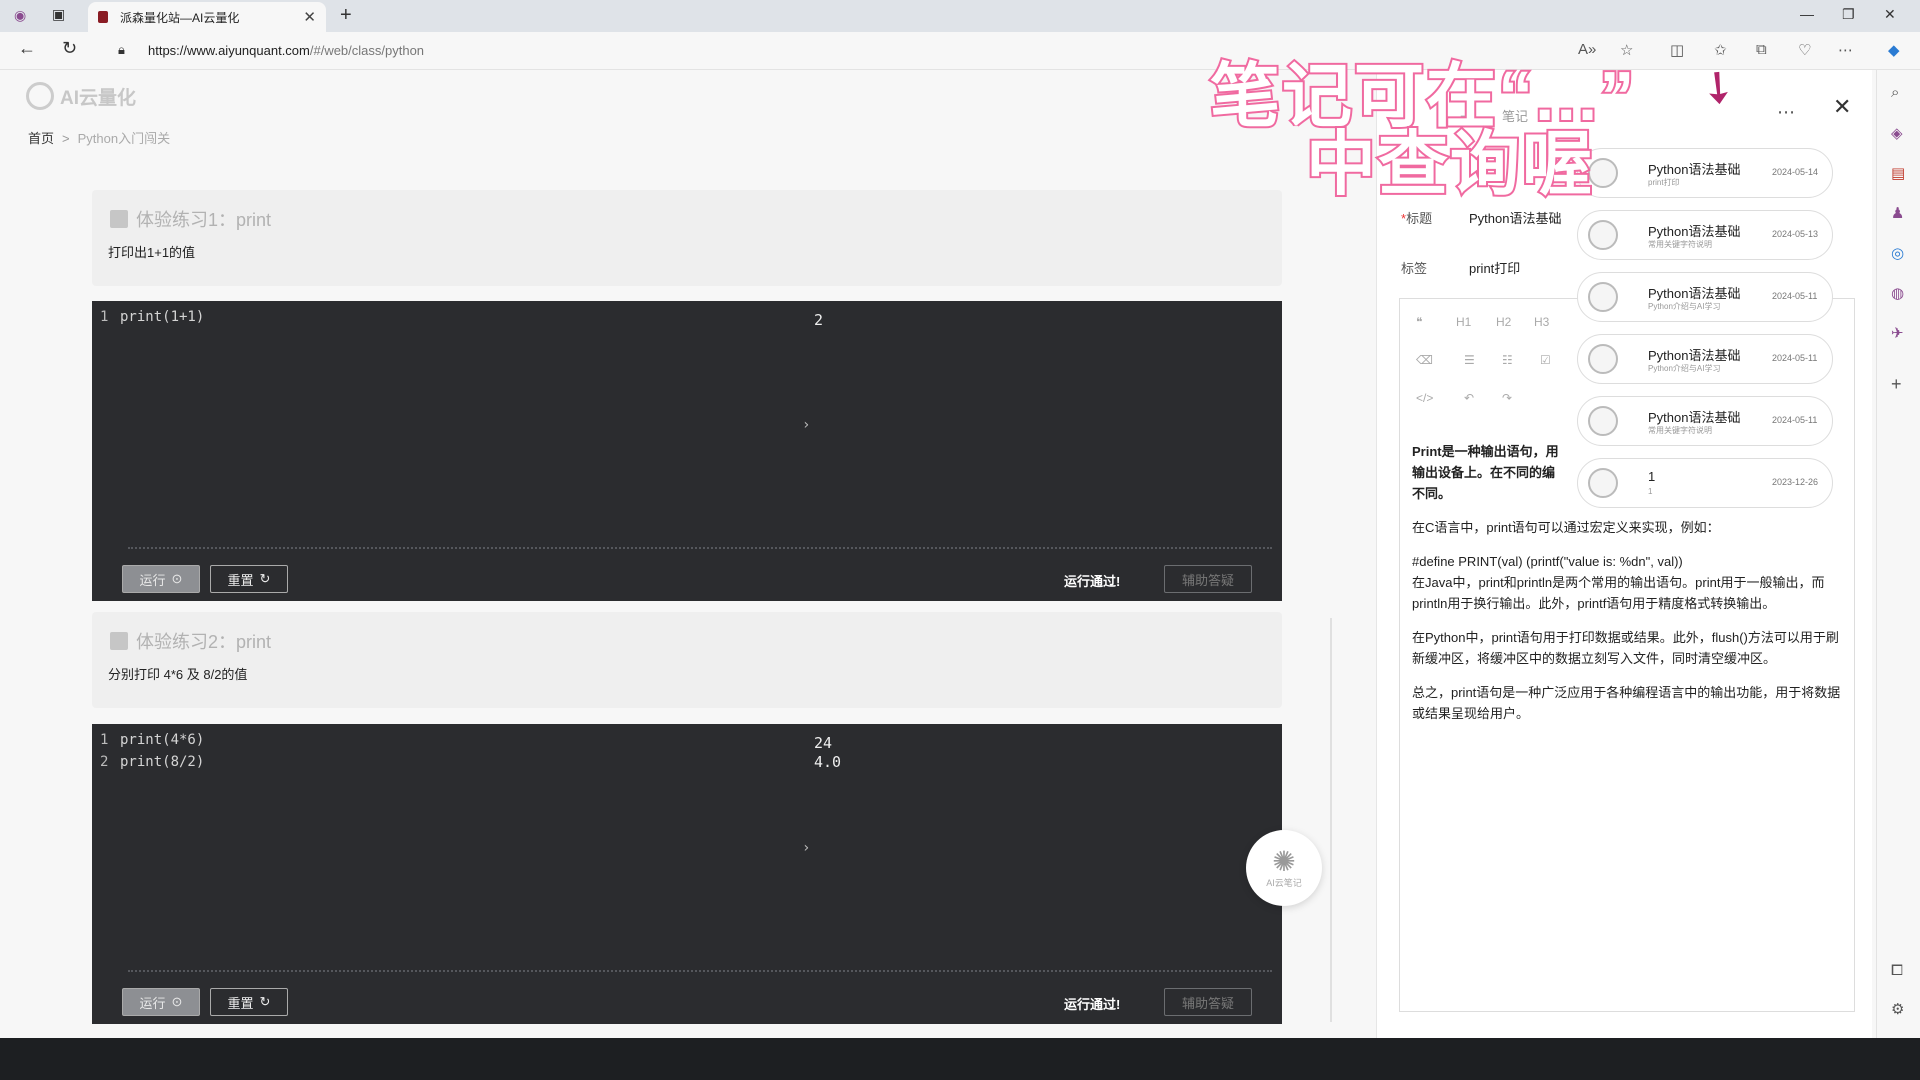 Image resolution: width=1920 pixels, height=1080 pixels. Describe the element at coordinates (152, 762) in the screenshot. I see `code-line: 2 print(8/2)` at that location.